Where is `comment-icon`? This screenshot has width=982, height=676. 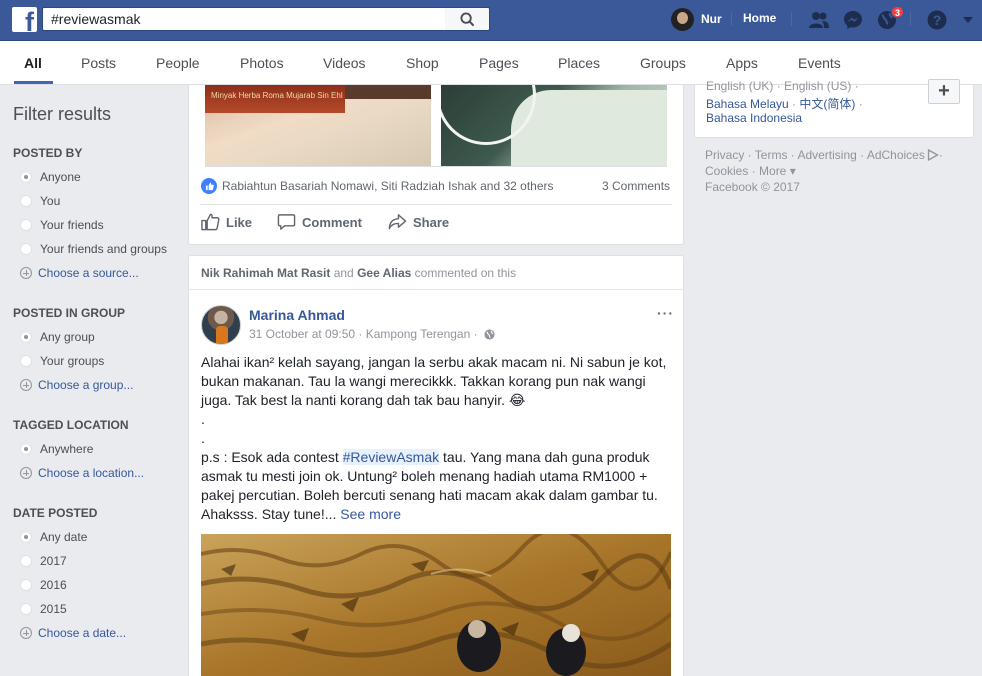
comment-icon is located at coordinates (286, 222).